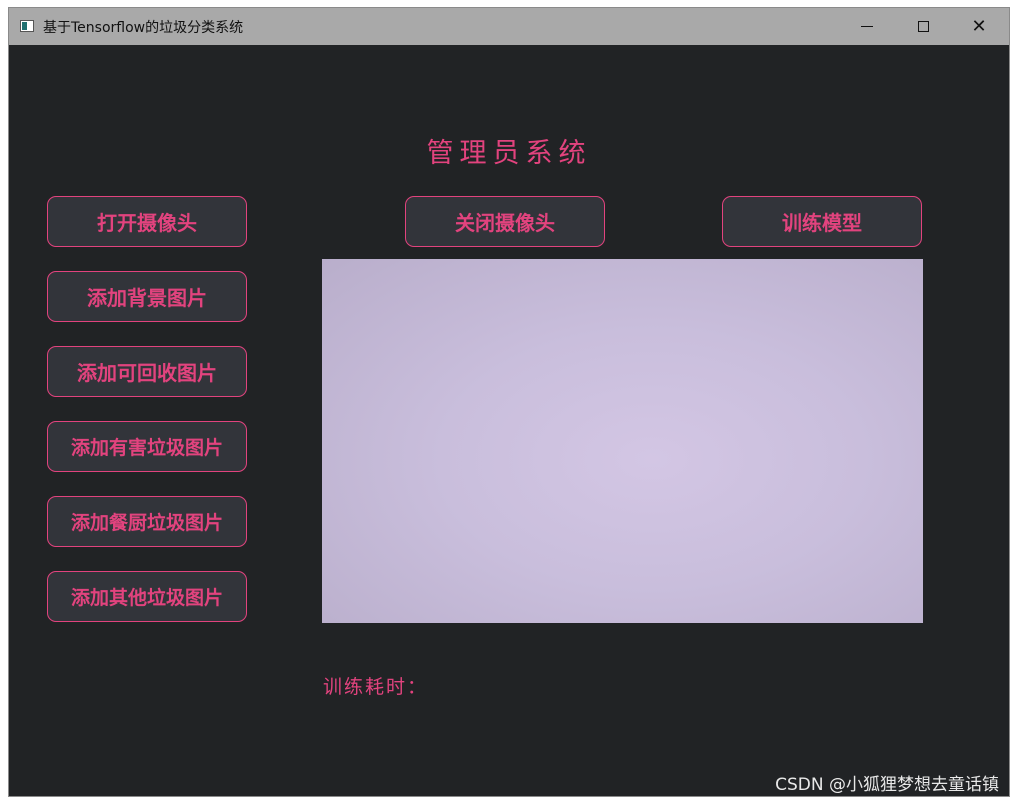 This screenshot has width=1015, height=805. What do you see at coordinates (143, 28) in the screenshot?
I see `window-title: 基于Tensorflow的垃圾分类系统` at bounding box center [143, 28].